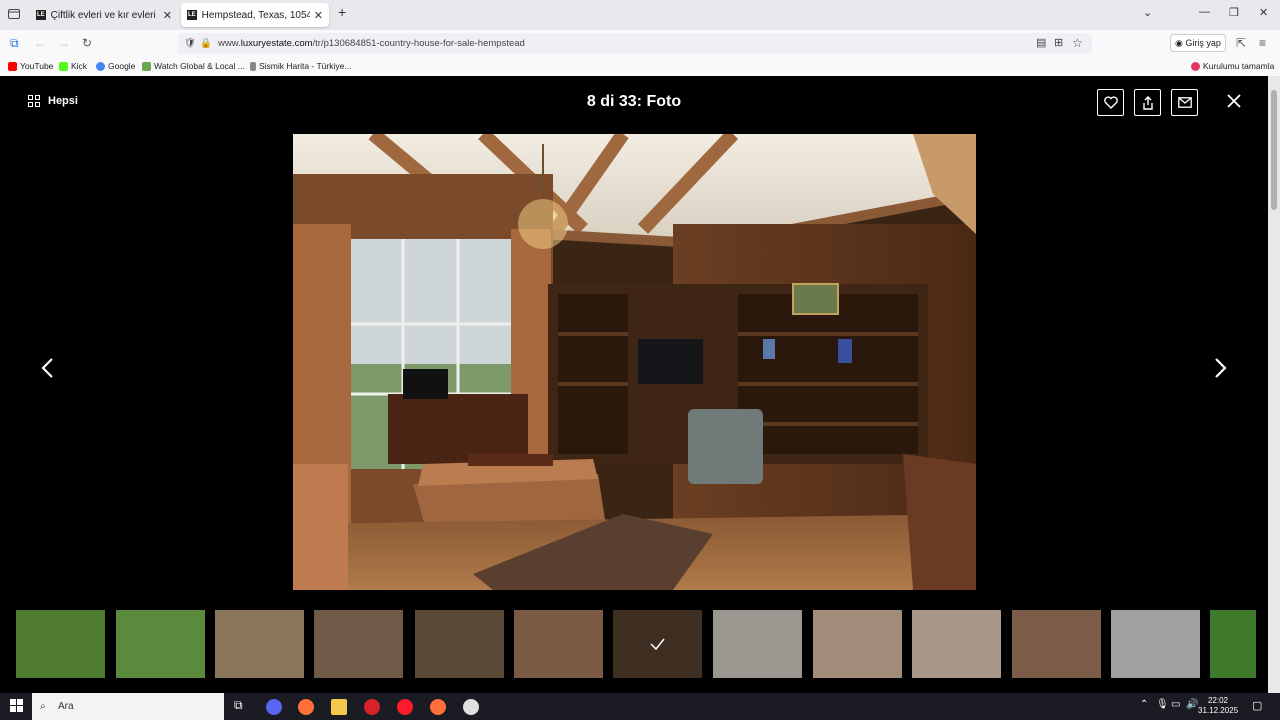  I want to click on thumbnail-dining, so click(459, 644).